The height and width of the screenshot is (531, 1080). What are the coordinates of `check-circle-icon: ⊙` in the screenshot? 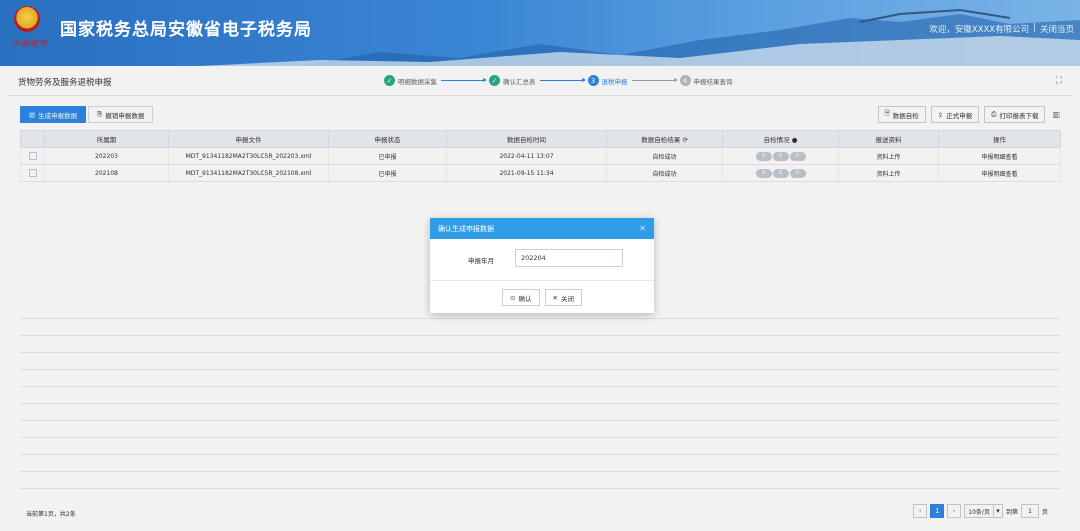 It's located at (513, 297).